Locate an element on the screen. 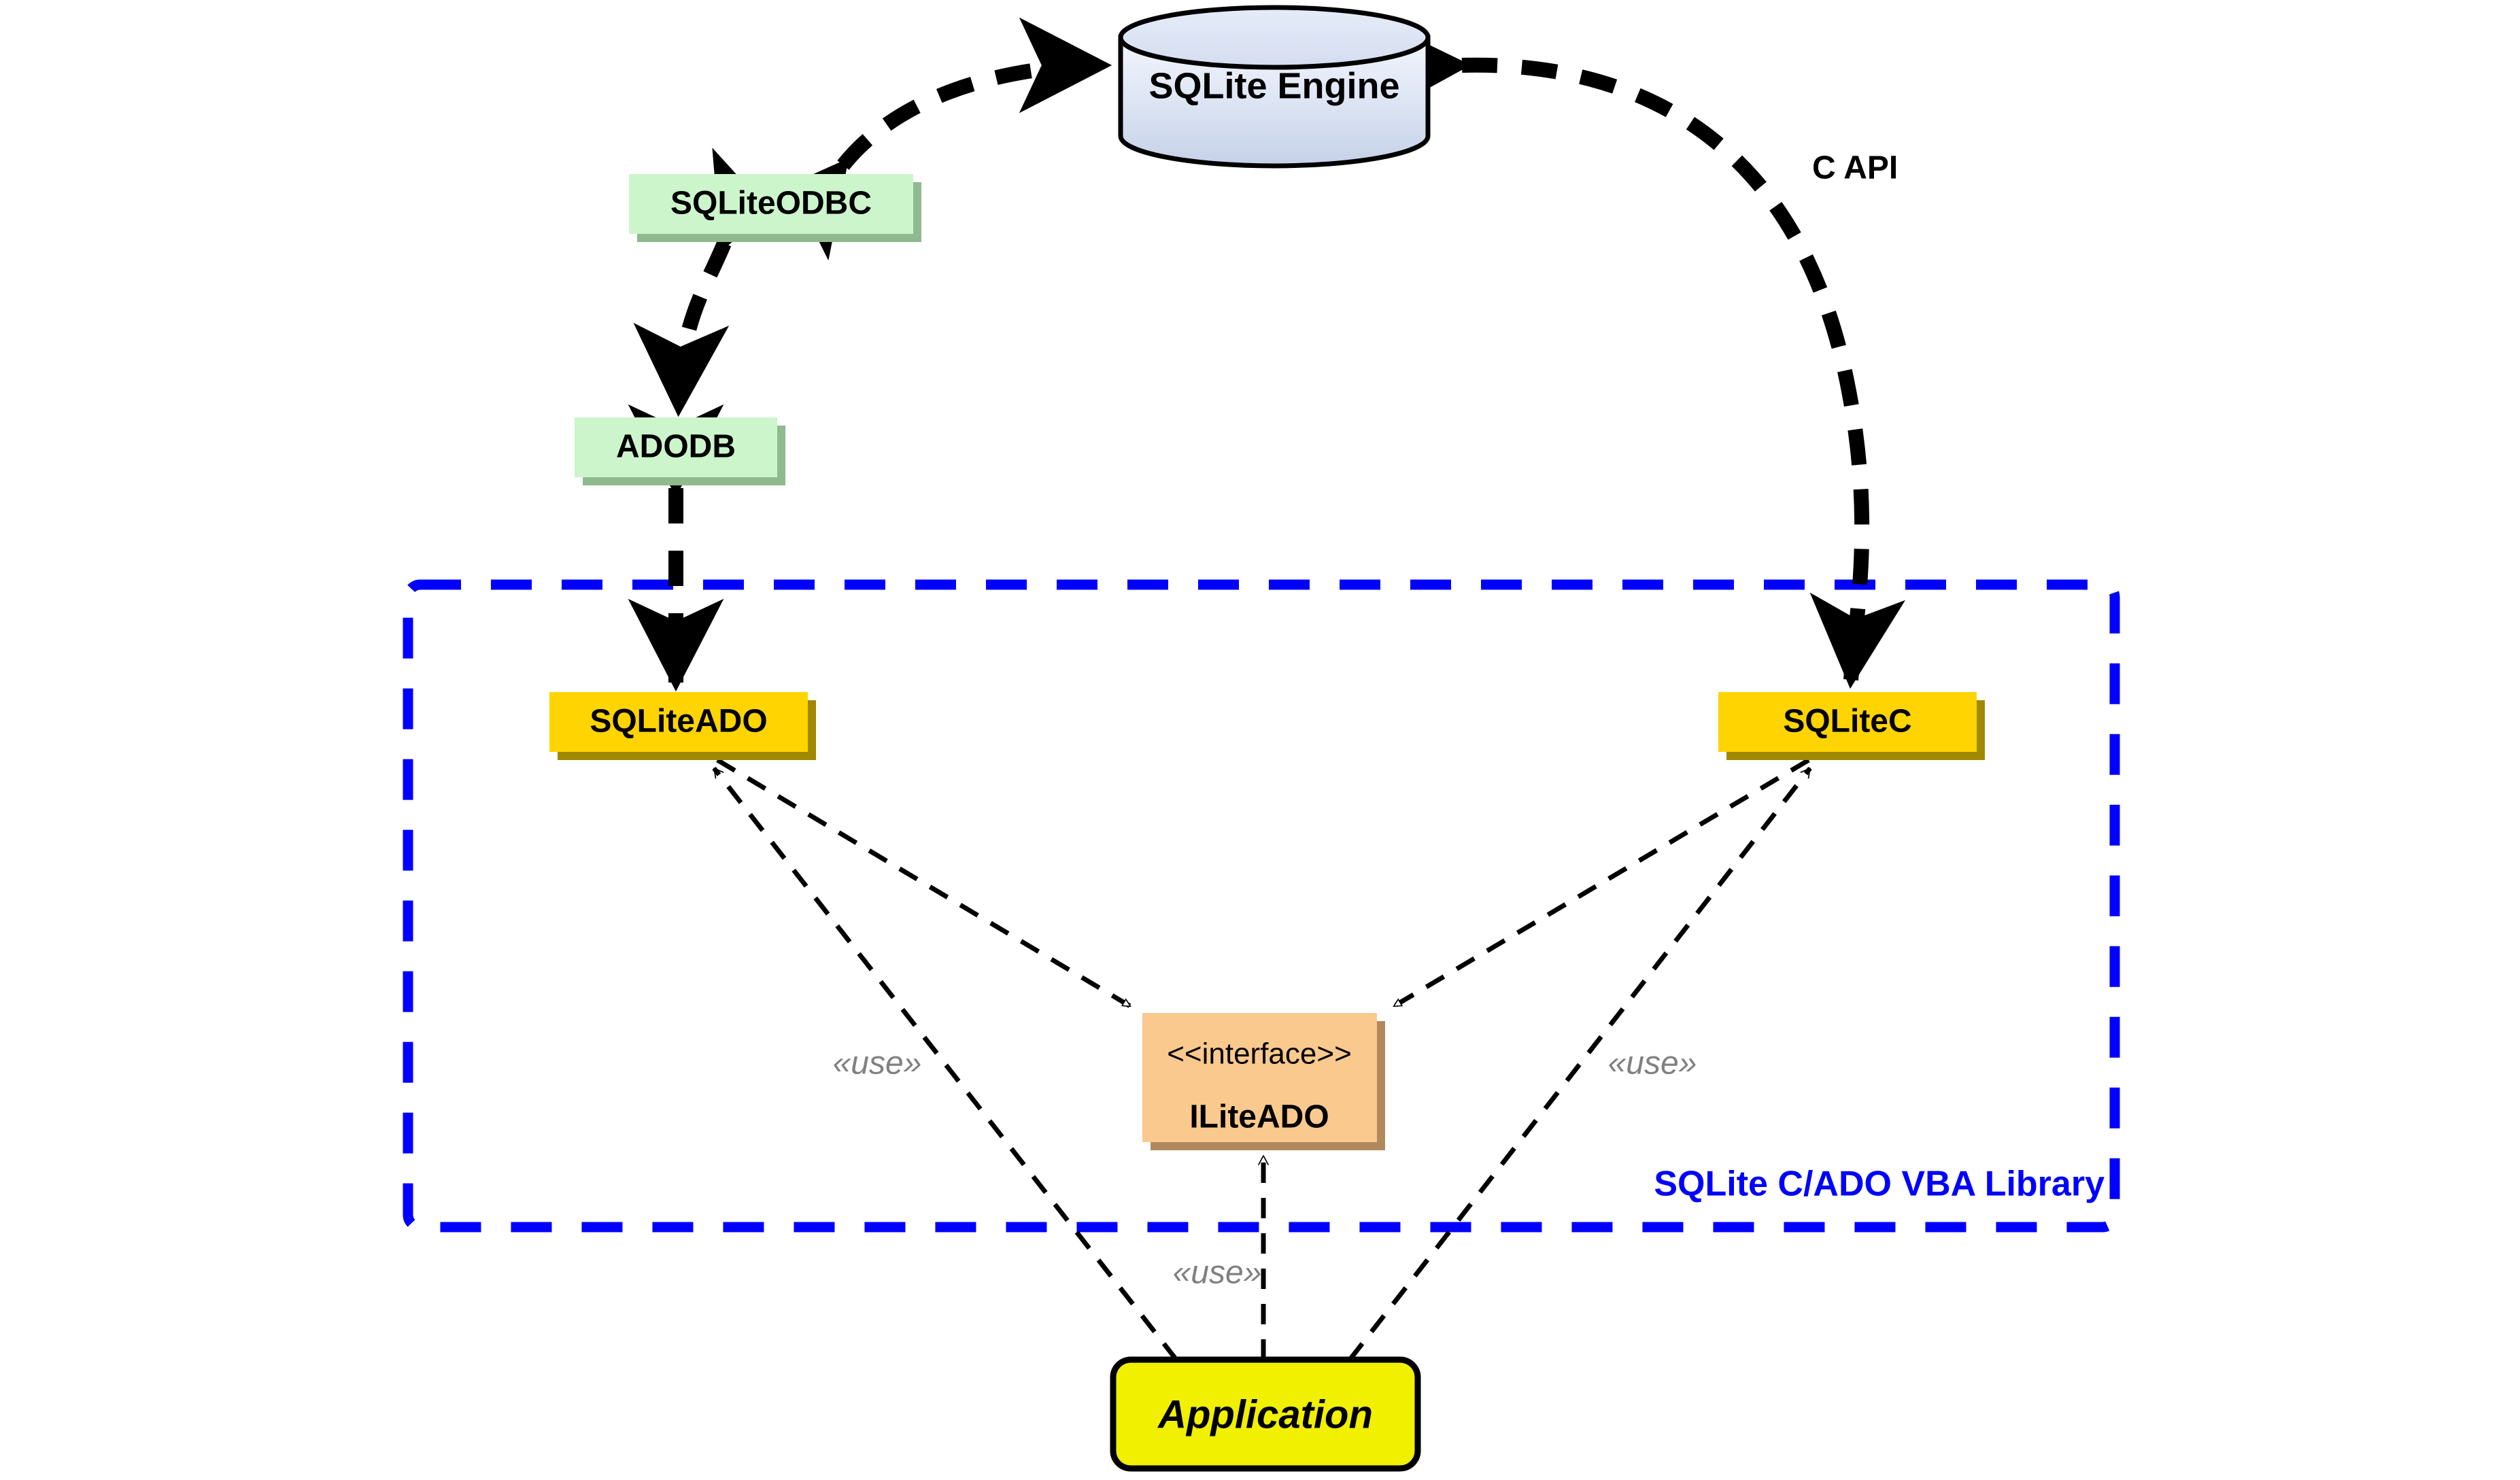 Image resolution: width=2520 pixels, height=1480 pixels. node-sqliteado: SQLiteADO is located at coordinates (682, 726).